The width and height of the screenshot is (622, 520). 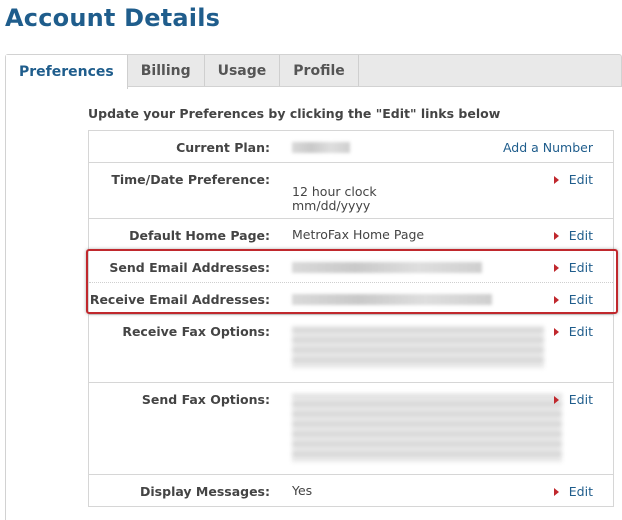 I want to click on date-format-value: mm/dd/yyyy, so click(x=331, y=205).